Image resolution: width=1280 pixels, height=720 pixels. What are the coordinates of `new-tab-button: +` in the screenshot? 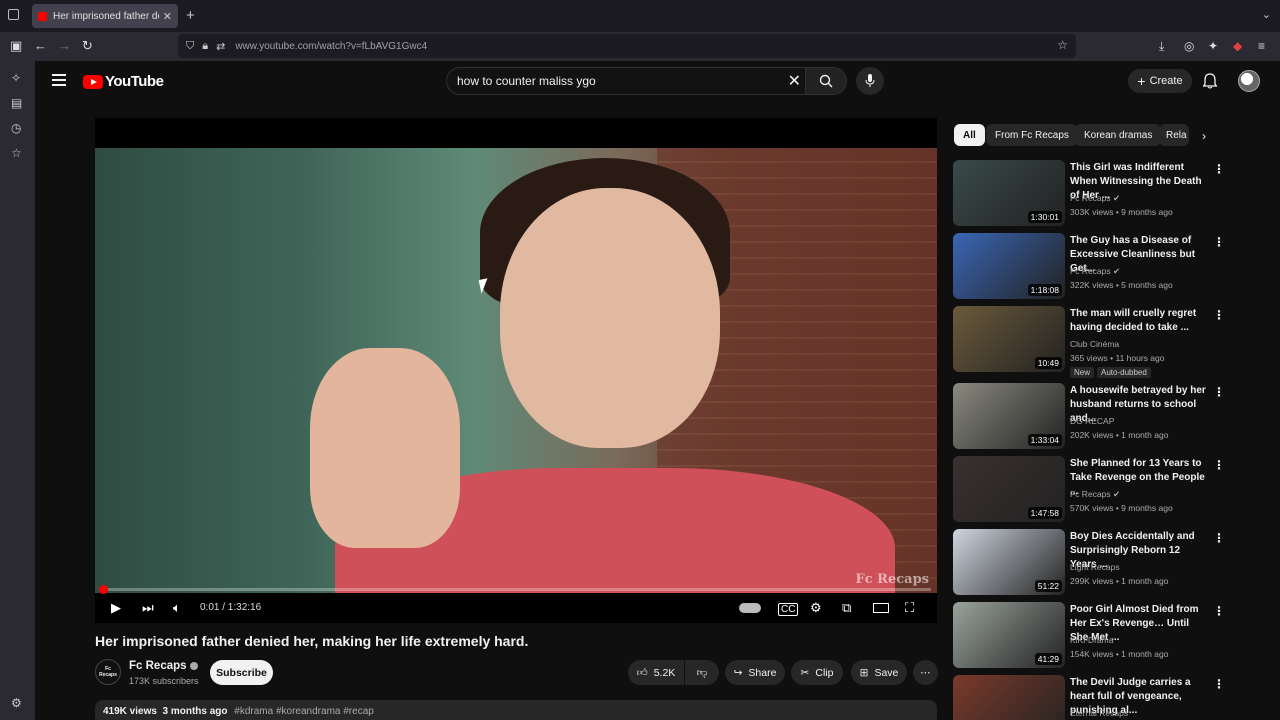 It's located at (190, 15).